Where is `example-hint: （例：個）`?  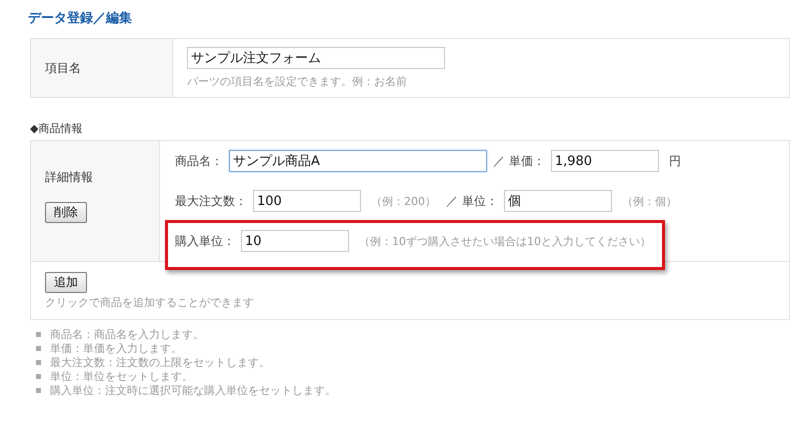
example-hint: （例：個） is located at coordinates (649, 201).